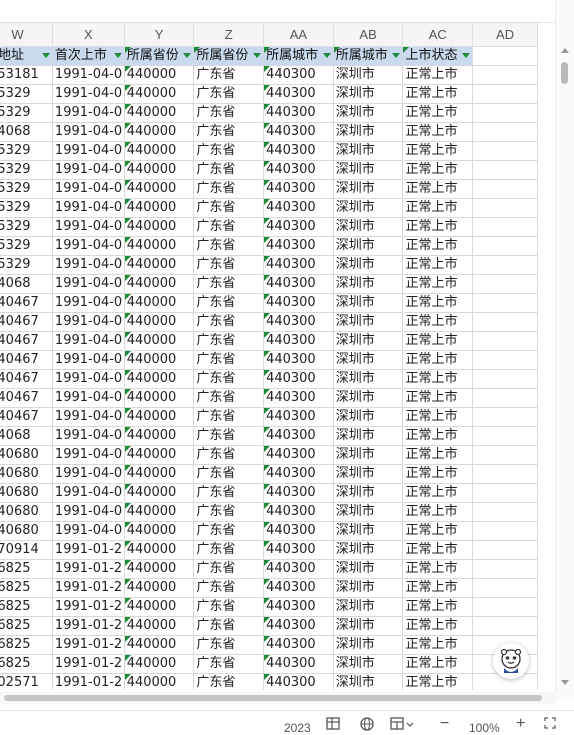 This screenshot has height=735, width=574. What do you see at coordinates (269, 550) in the screenshot?
I see `table-row: .5709141991-01-2440000广东省440300深圳市正常上市` at bounding box center [269, 550].